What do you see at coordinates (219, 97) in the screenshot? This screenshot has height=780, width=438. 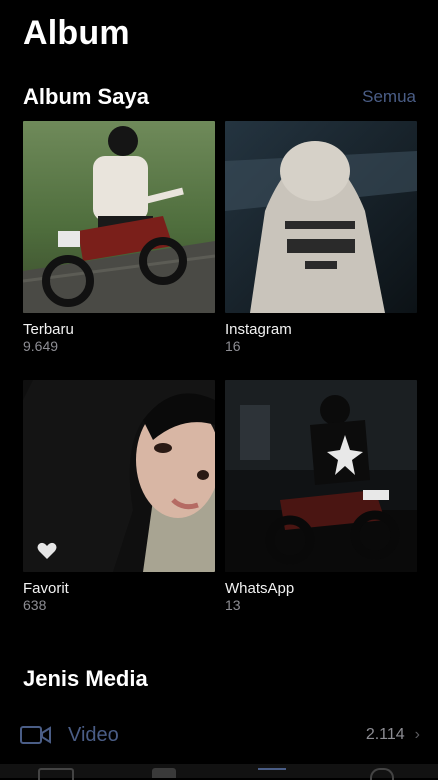 I see `section-header-my-albums: Album Saya Semua` at bounding box center [219, 97].